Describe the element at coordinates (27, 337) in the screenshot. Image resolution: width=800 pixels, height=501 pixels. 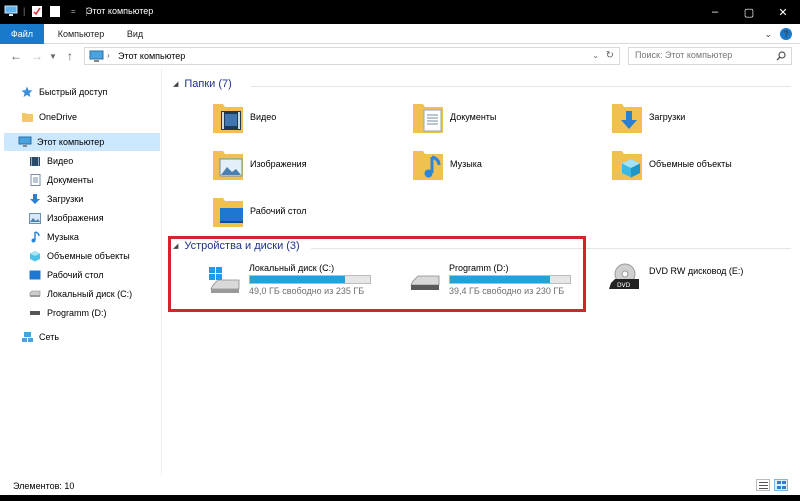
I see `network-icon` at that location.